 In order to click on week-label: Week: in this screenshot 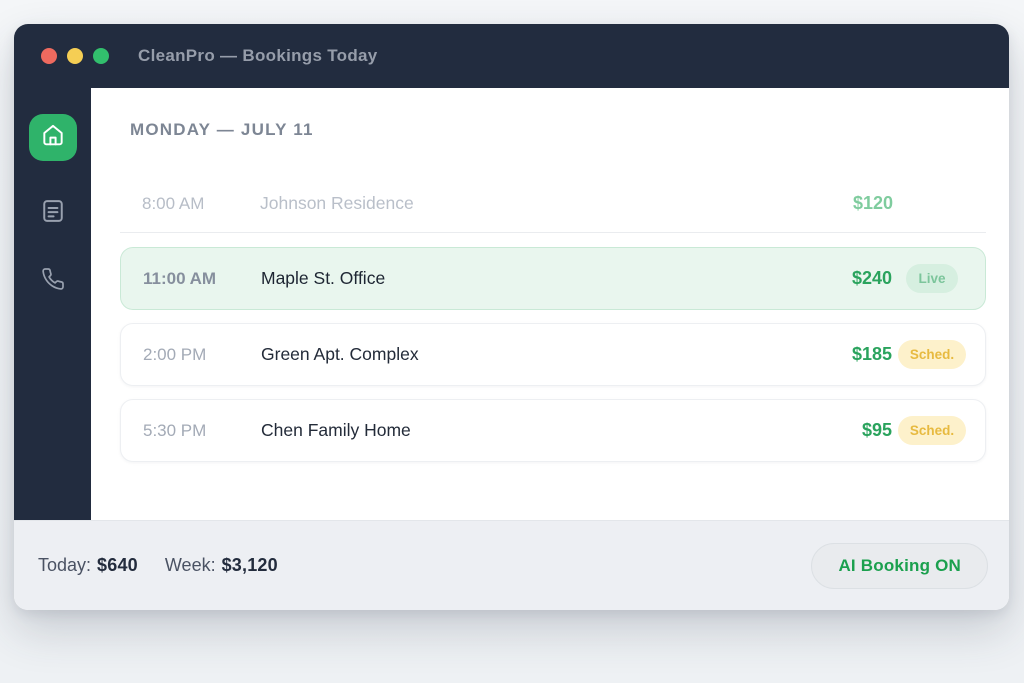, I will do `click(190, 565)`.